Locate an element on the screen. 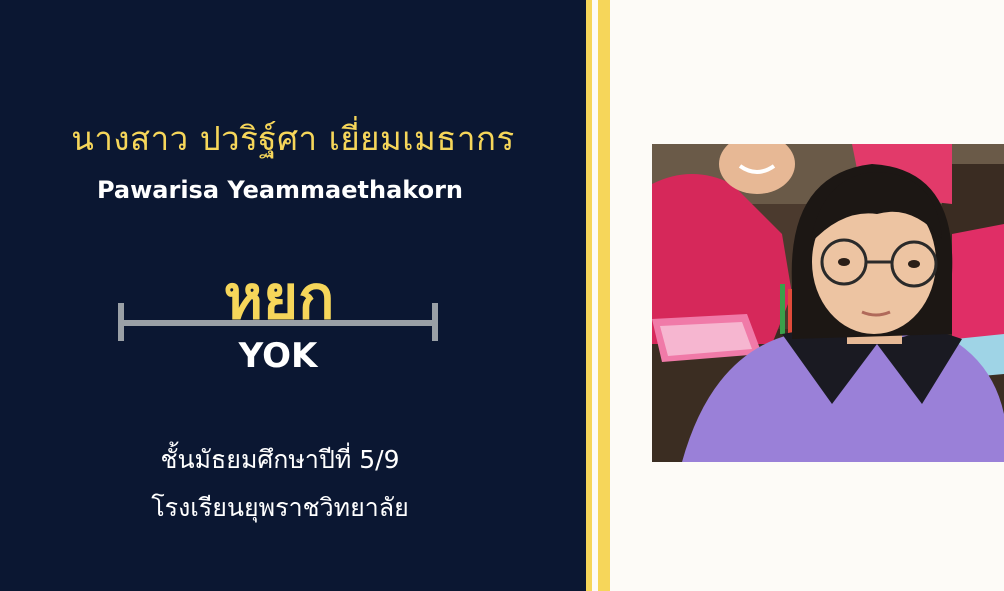 This screenshot has height=591, width=1004. nickname-thai: หยก is located at coordinates (279, 298).